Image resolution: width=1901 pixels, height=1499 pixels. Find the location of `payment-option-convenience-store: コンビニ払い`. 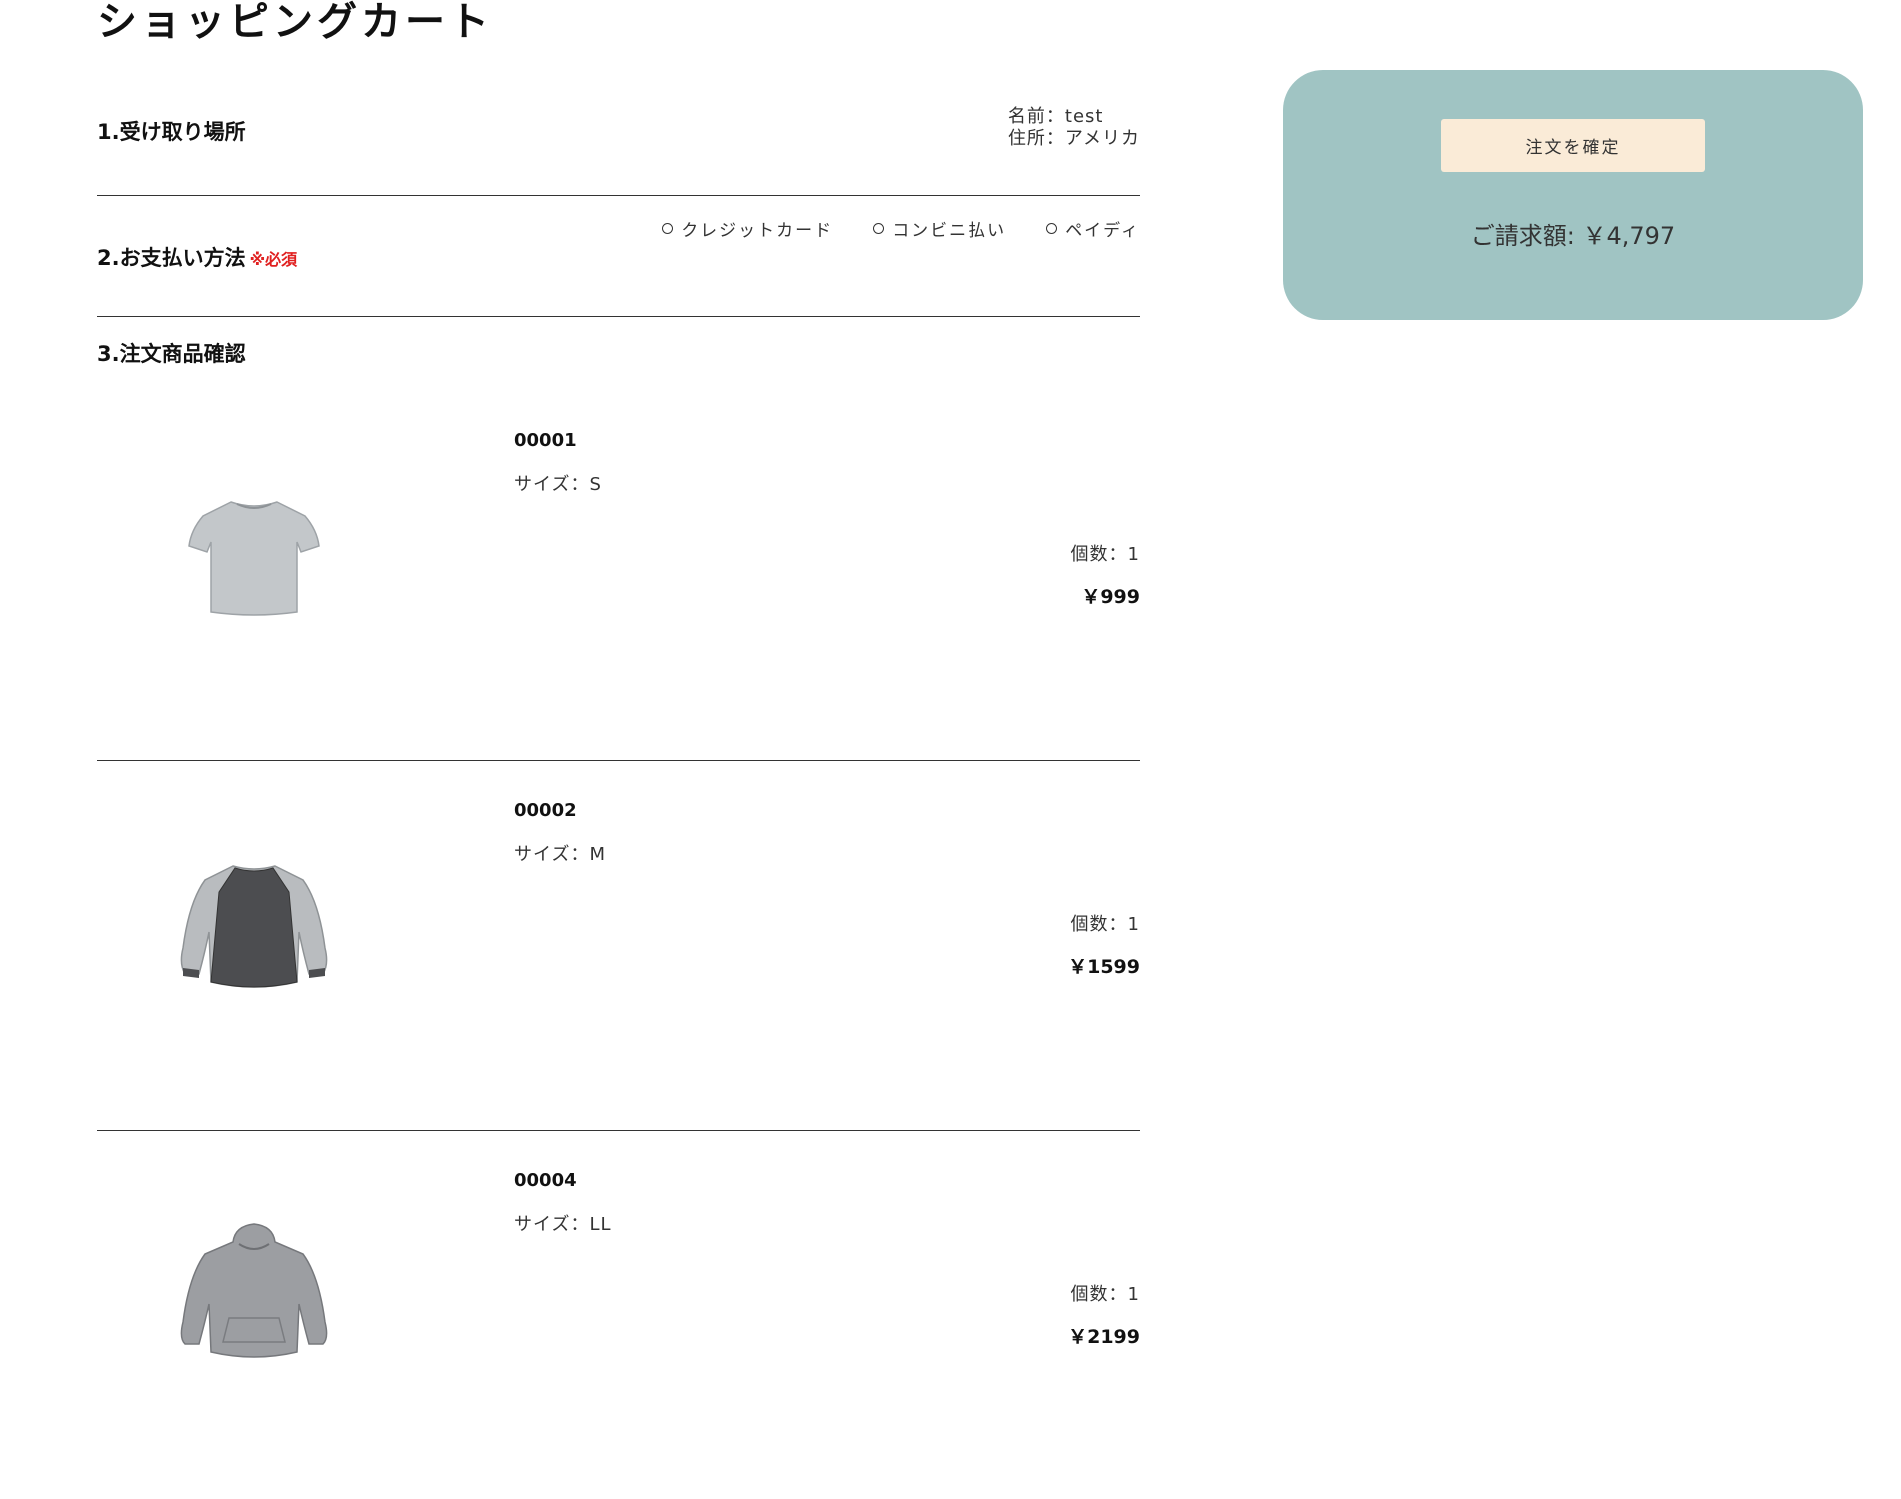

payment-option-convenience-store: コンビニ払い is located at coordinates (939, 228).